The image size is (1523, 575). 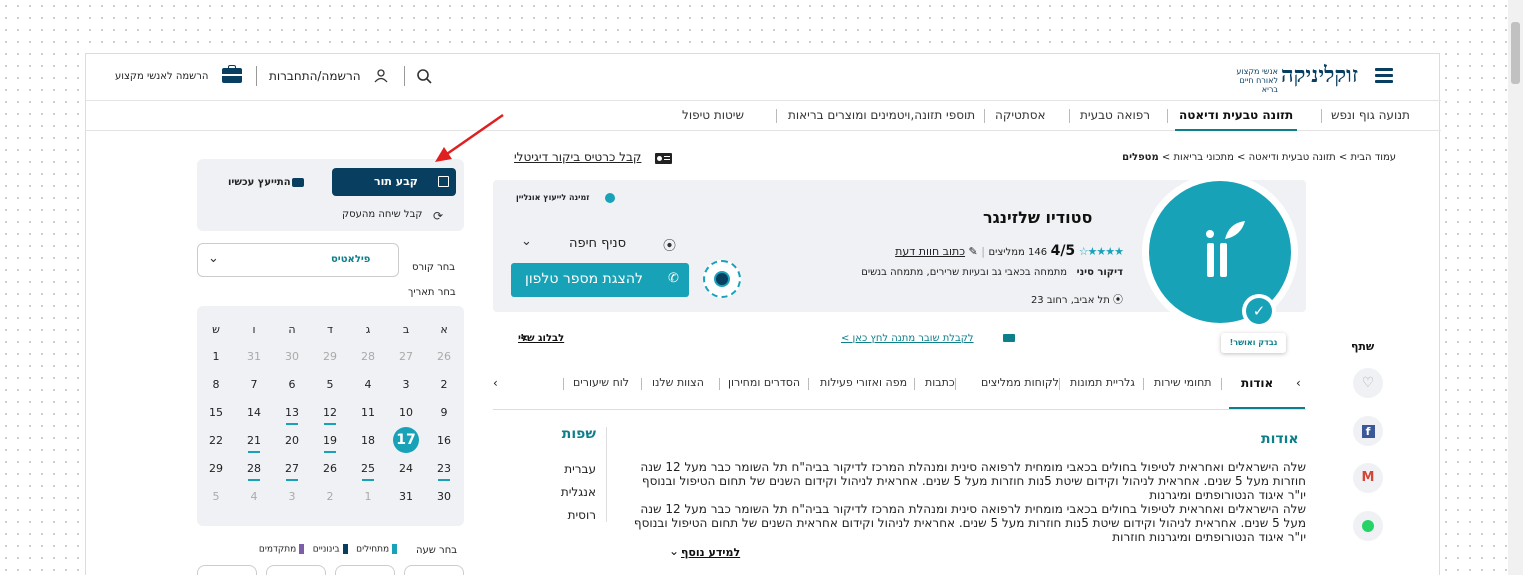 What do you see at coordinates (1183, 382) in the screenshot?
I see `tab-services: תחומי שירות` at bounding box center [1183, 382].